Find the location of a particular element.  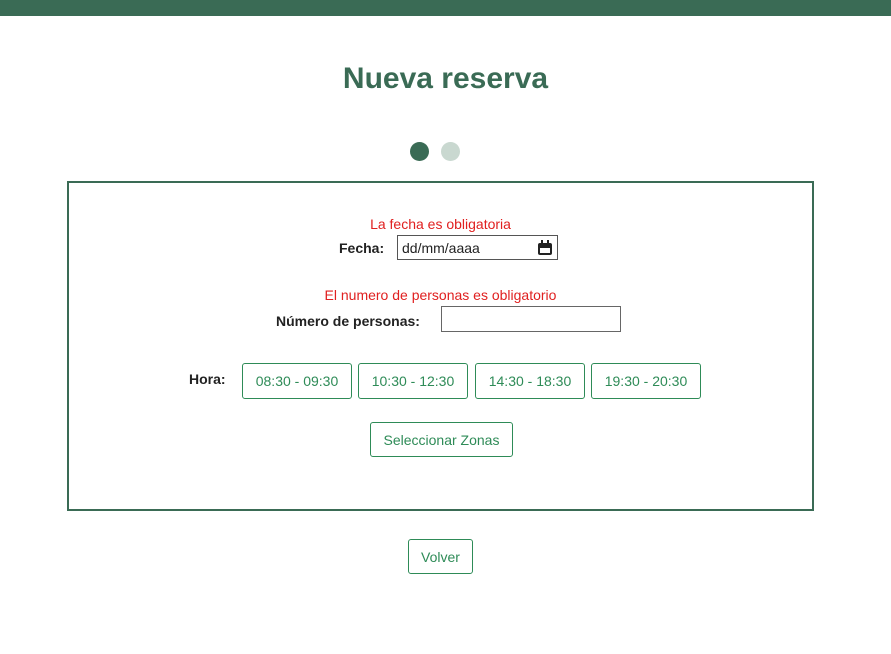

date-input: dd/mm/aaaa is located at coordinates (477, 247).